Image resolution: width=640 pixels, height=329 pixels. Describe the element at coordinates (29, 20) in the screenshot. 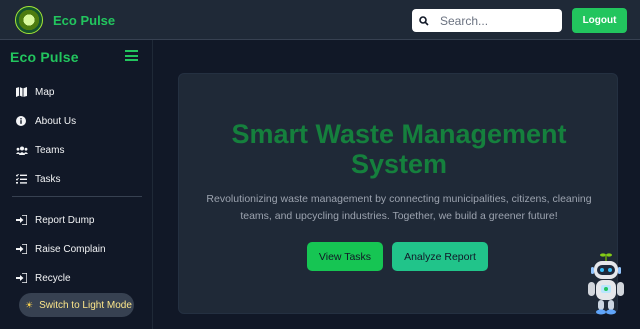

I see `eco-pulse-logo` at that location.